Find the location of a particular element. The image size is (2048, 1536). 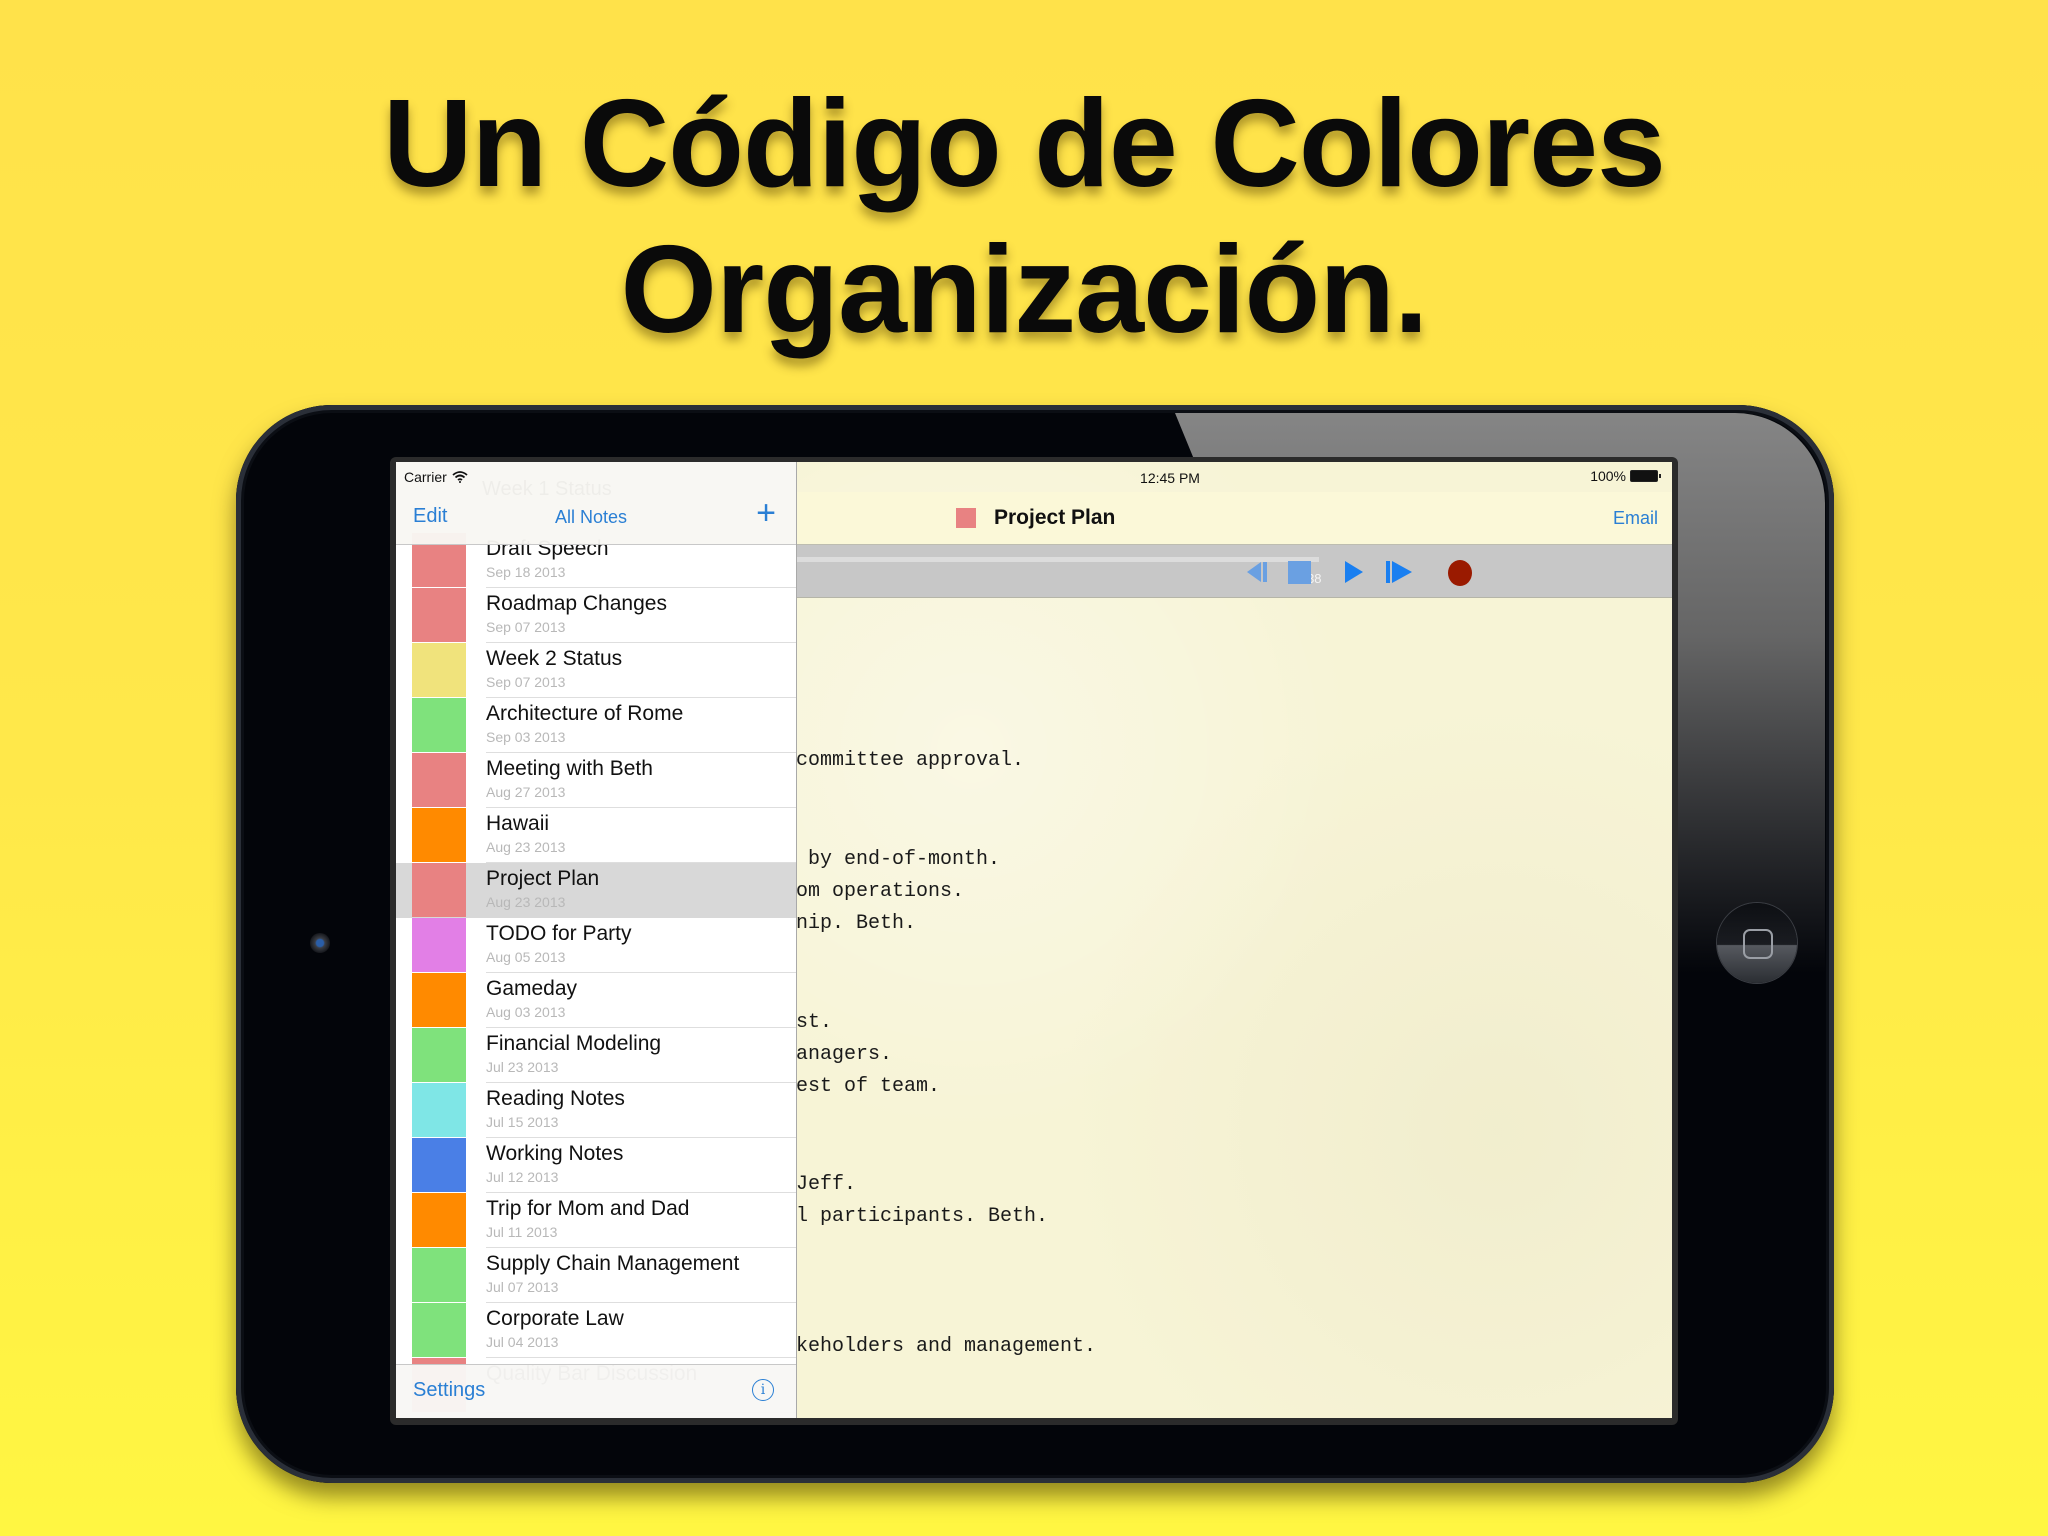

note-list-item: Meeting with Beth Aug 27 2013 is located at coordinates (596, 780).